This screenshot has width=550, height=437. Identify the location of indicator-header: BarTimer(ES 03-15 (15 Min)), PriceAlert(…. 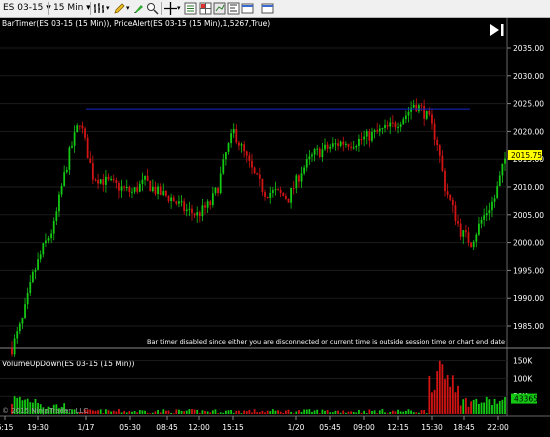
(136, 23).